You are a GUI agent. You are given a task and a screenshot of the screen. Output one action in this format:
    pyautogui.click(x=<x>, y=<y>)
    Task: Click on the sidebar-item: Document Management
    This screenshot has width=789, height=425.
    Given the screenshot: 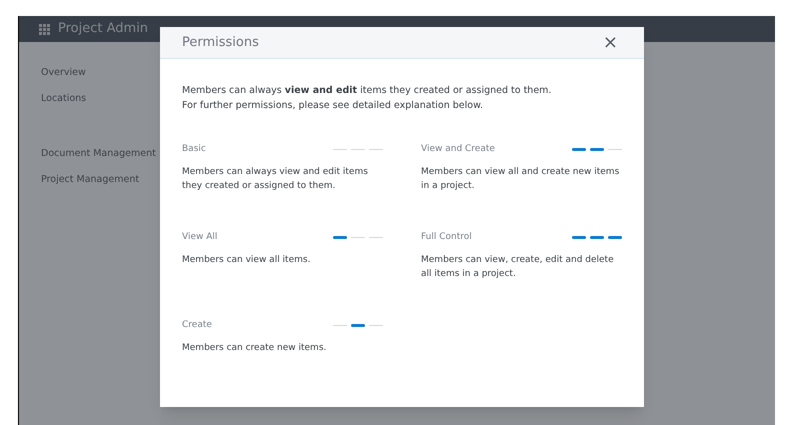 What is the action you would take?
    pyautogui.click(x=101, y=153)
    